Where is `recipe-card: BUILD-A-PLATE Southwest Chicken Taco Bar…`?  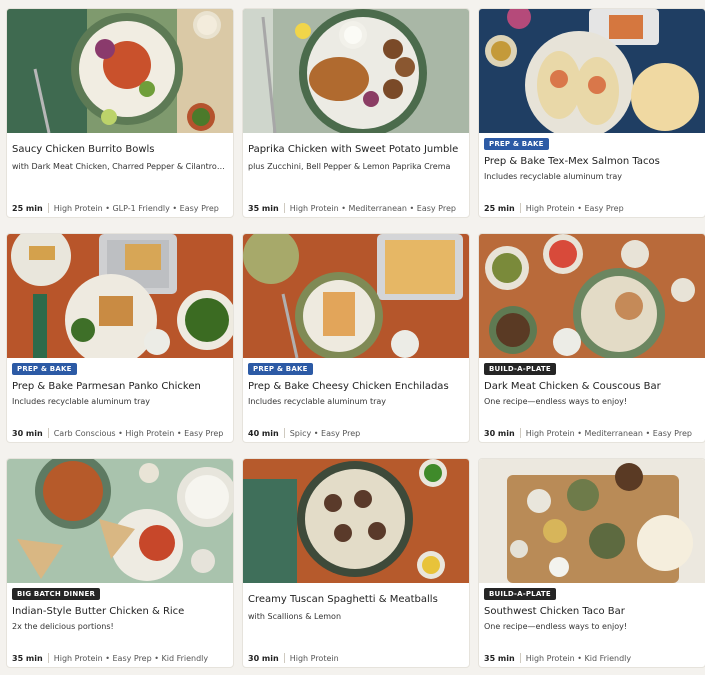 recipe-card: BUILD-A-PLATE Southwest Chicken Taco Bar… is located at coordinates (591, 563).